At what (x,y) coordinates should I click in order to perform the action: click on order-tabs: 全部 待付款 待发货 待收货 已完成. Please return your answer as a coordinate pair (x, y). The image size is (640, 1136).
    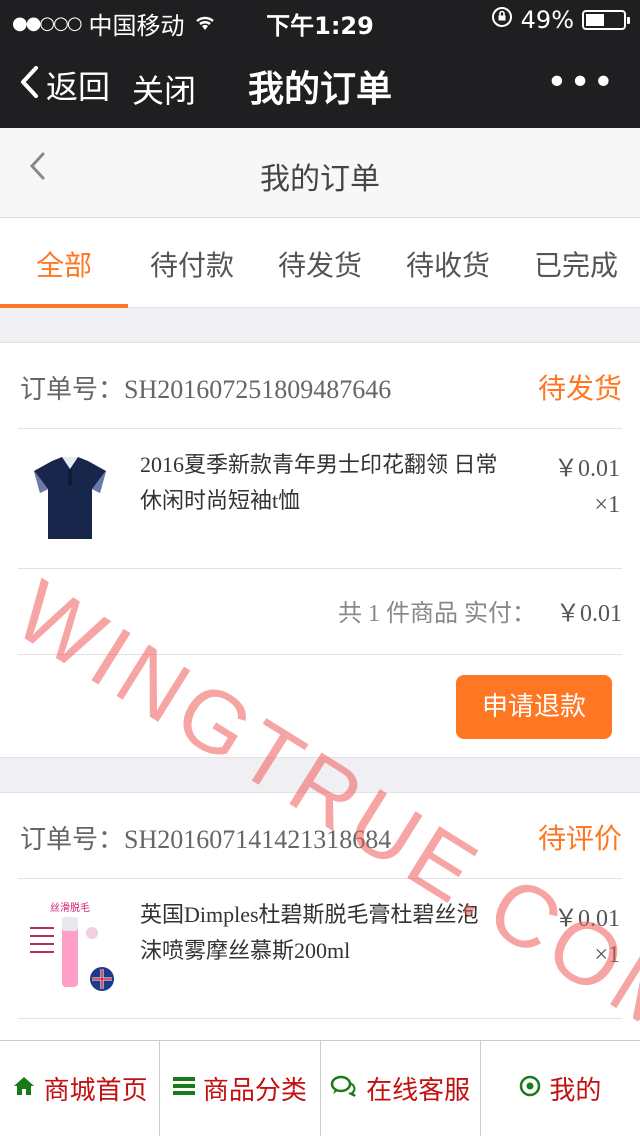
    Looking at the image, I should click on (320, 263).